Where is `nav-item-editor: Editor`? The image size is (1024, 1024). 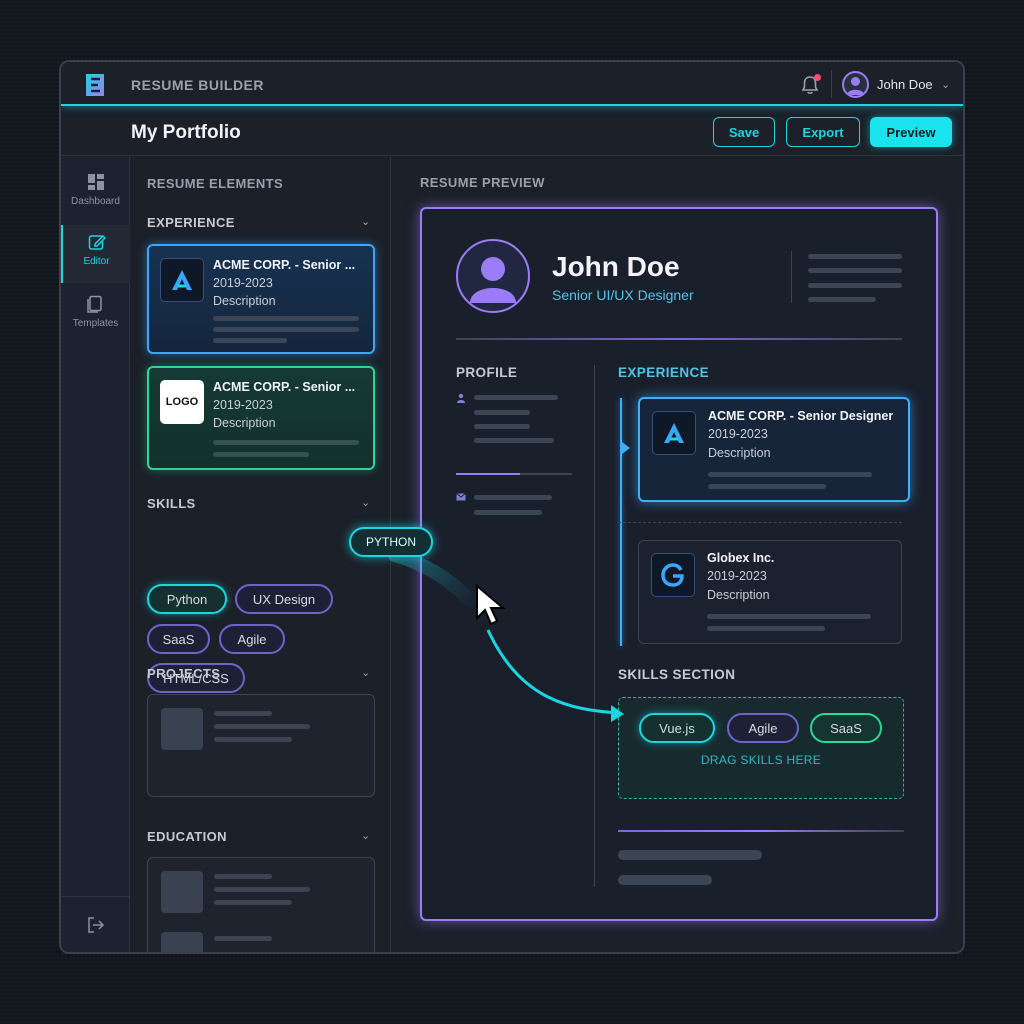 nav-item-editor: Editor is located at coordinates (95, 254).